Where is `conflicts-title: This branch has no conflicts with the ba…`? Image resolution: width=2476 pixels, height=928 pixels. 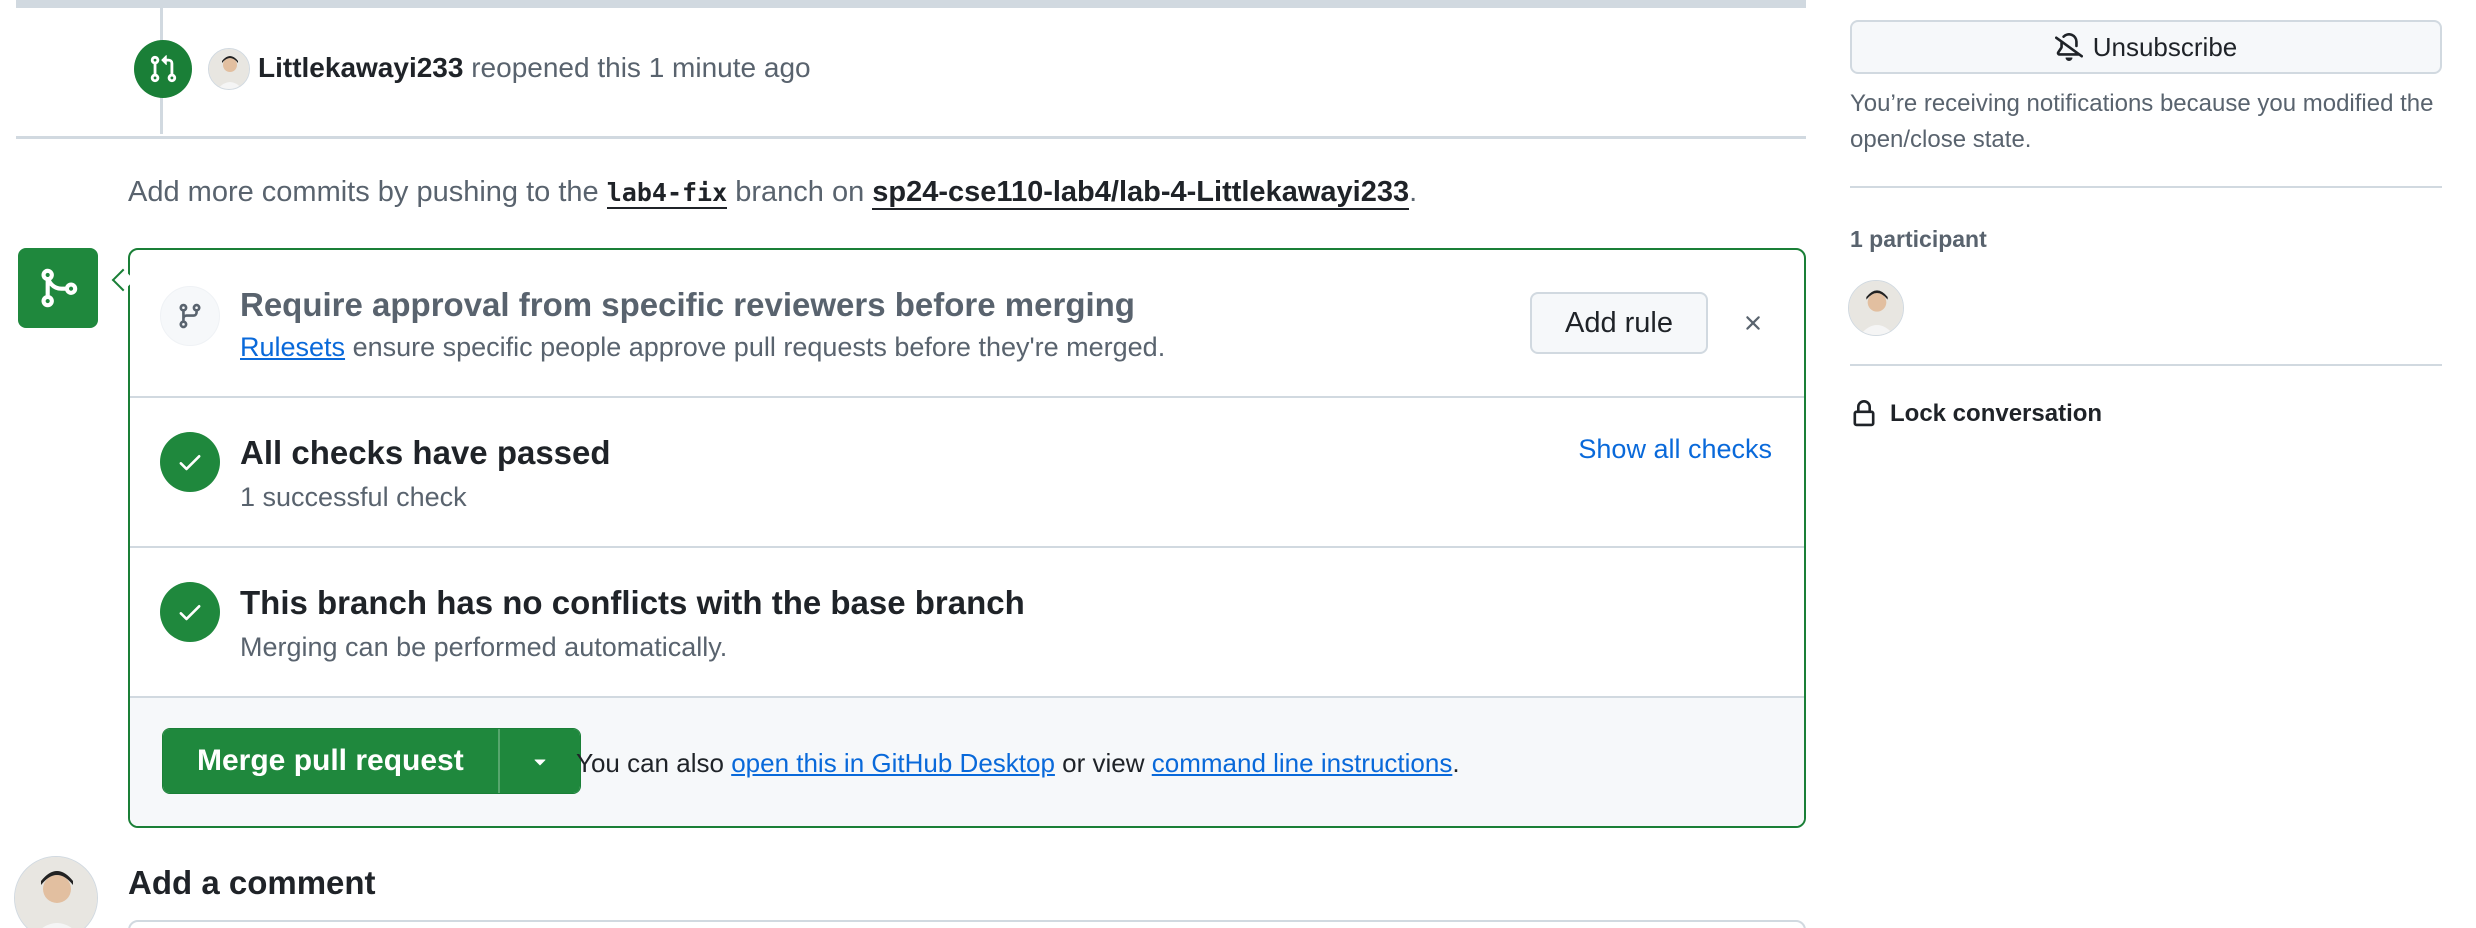 conflicts-title: This branch has no conflicts with the ba… is located at coordinates (632, 602).